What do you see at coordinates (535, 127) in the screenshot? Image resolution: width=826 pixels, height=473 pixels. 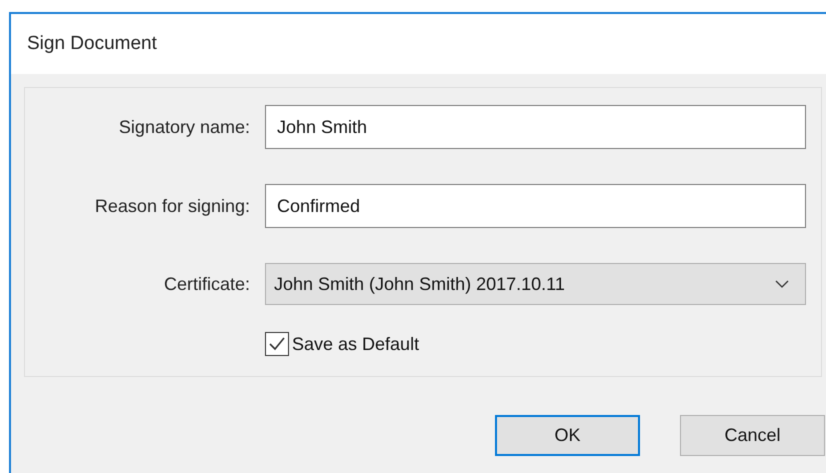 I see `input-field: John Smith` at bounding box center [535, 127].